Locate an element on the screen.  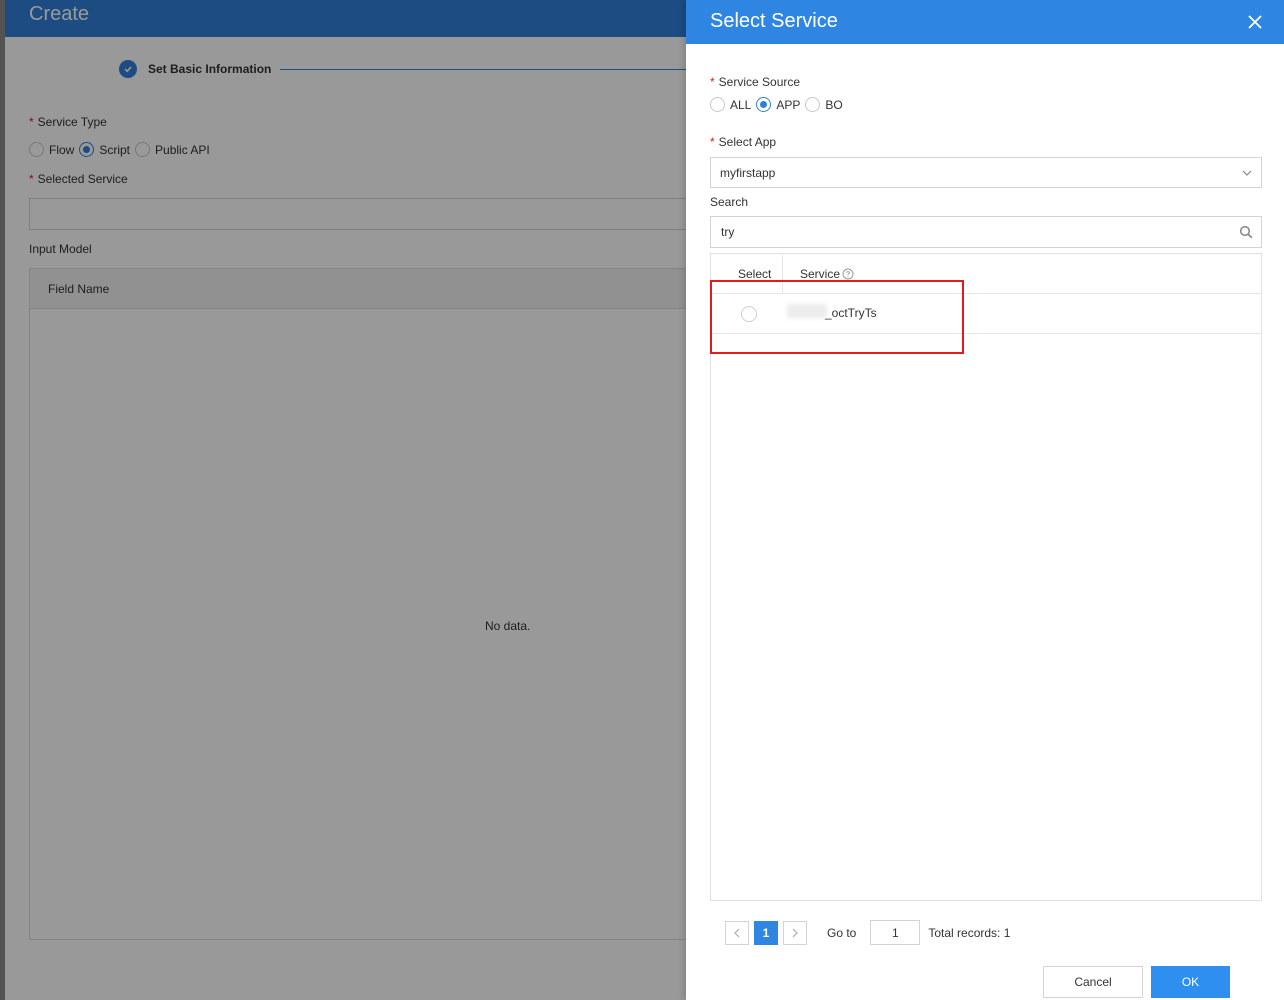
prev-page-button is located at coordinates (737, 932).